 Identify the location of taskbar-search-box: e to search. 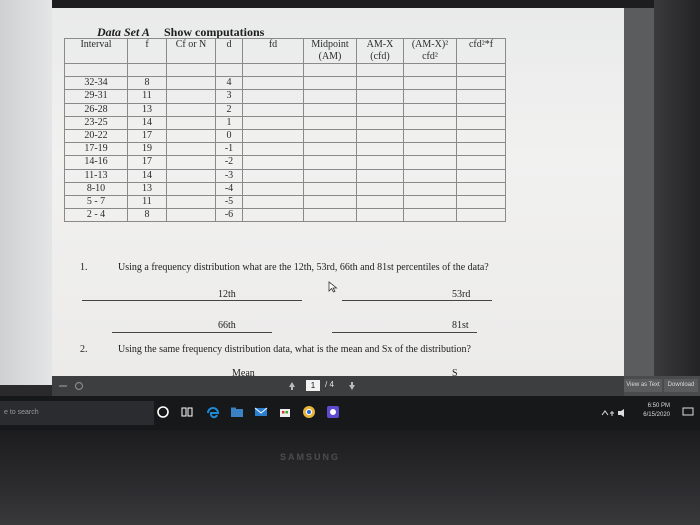
(77, 413).